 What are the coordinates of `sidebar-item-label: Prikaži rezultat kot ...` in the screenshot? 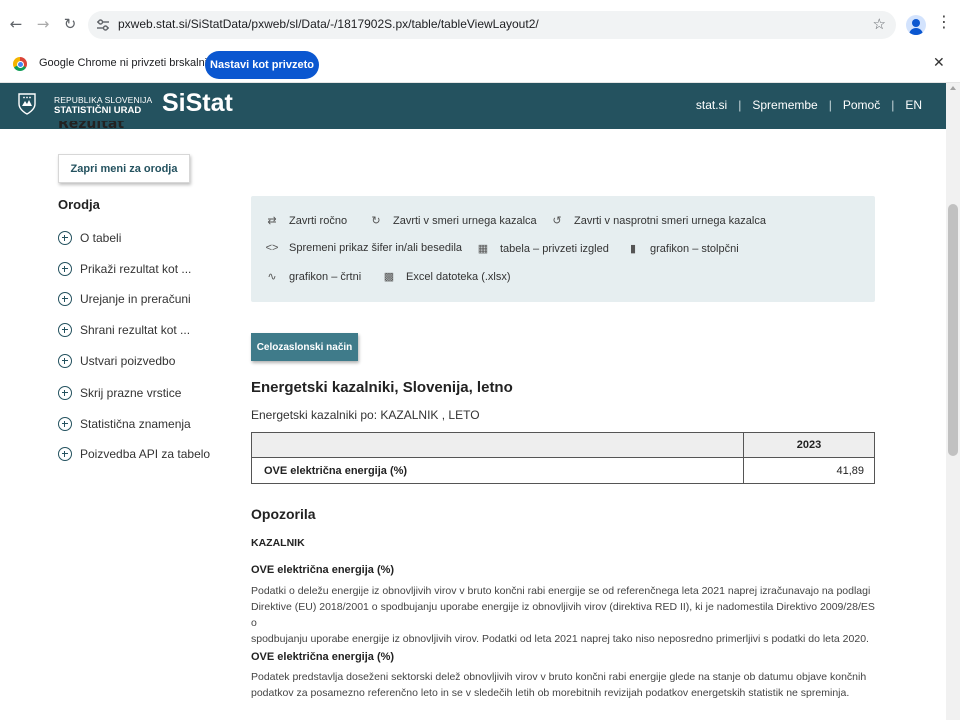 It's located at (136, 269).